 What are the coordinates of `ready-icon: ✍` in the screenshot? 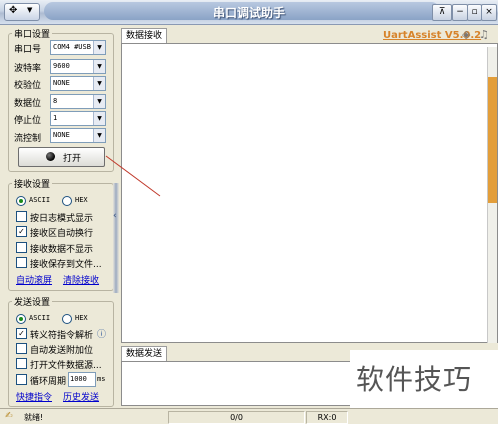 It's located at (9, 416).